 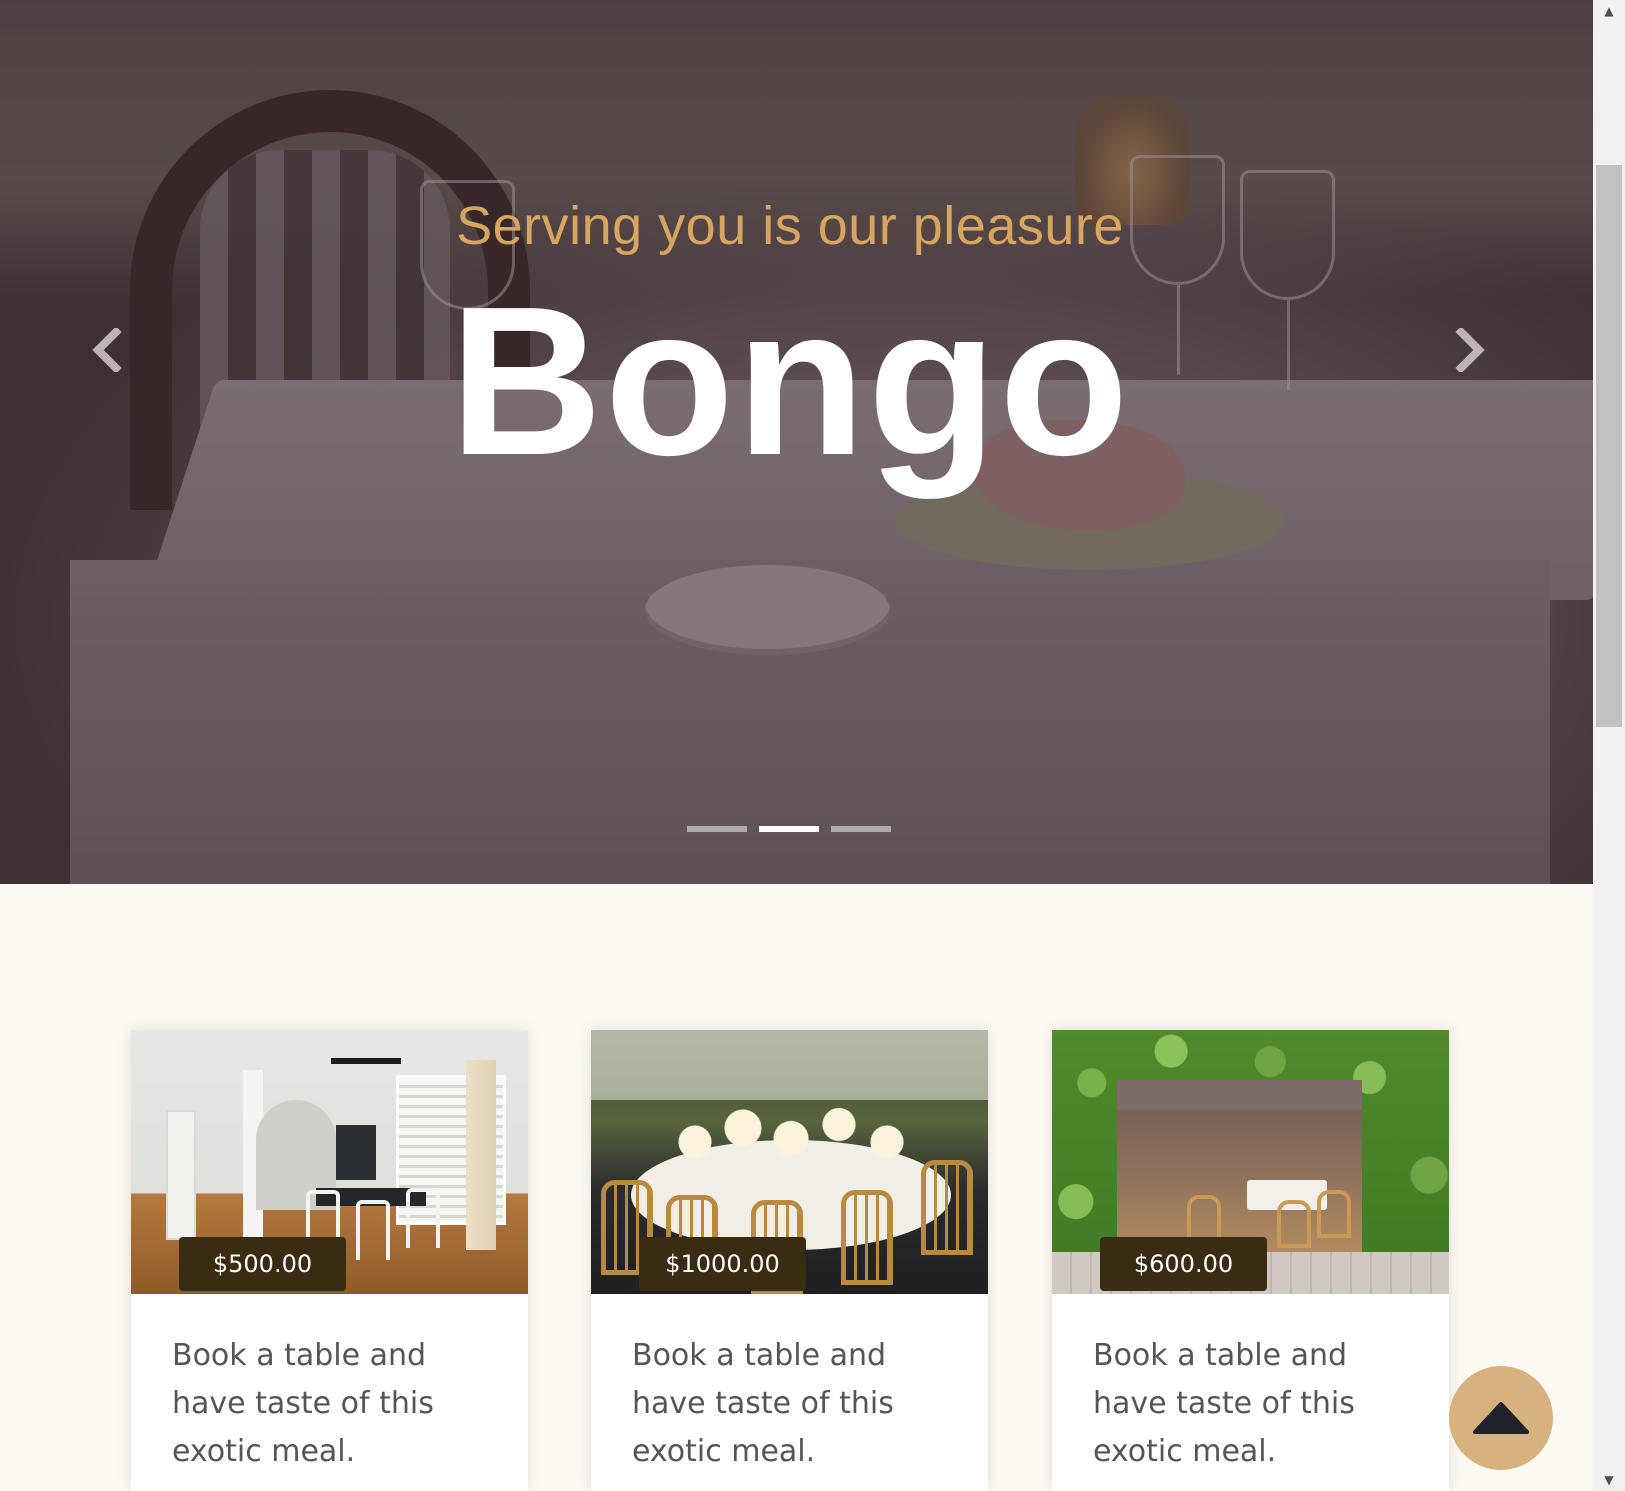 What do you see at coordinates (791, 1135) in the screenshot?
I see `photo-flower-centerpieces` at bounding box center [791, 1135].